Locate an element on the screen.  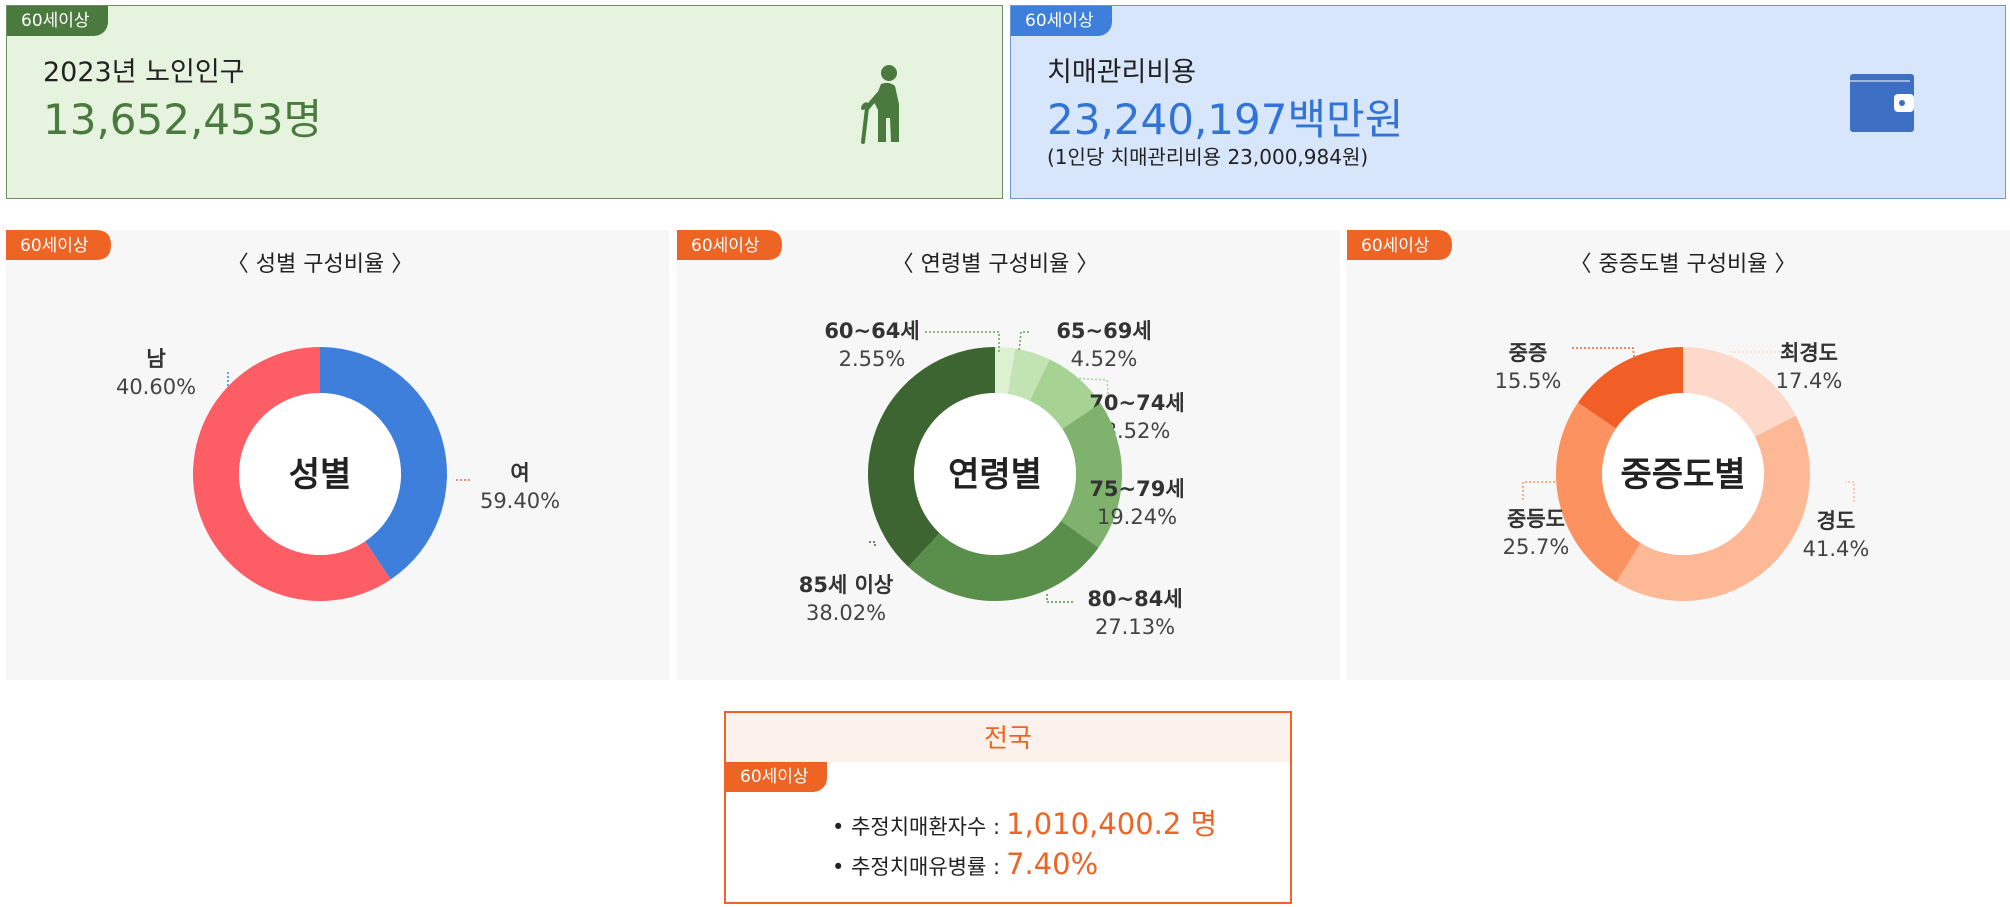
center-label: 중증도별 is located at coordinates (1682, 475).